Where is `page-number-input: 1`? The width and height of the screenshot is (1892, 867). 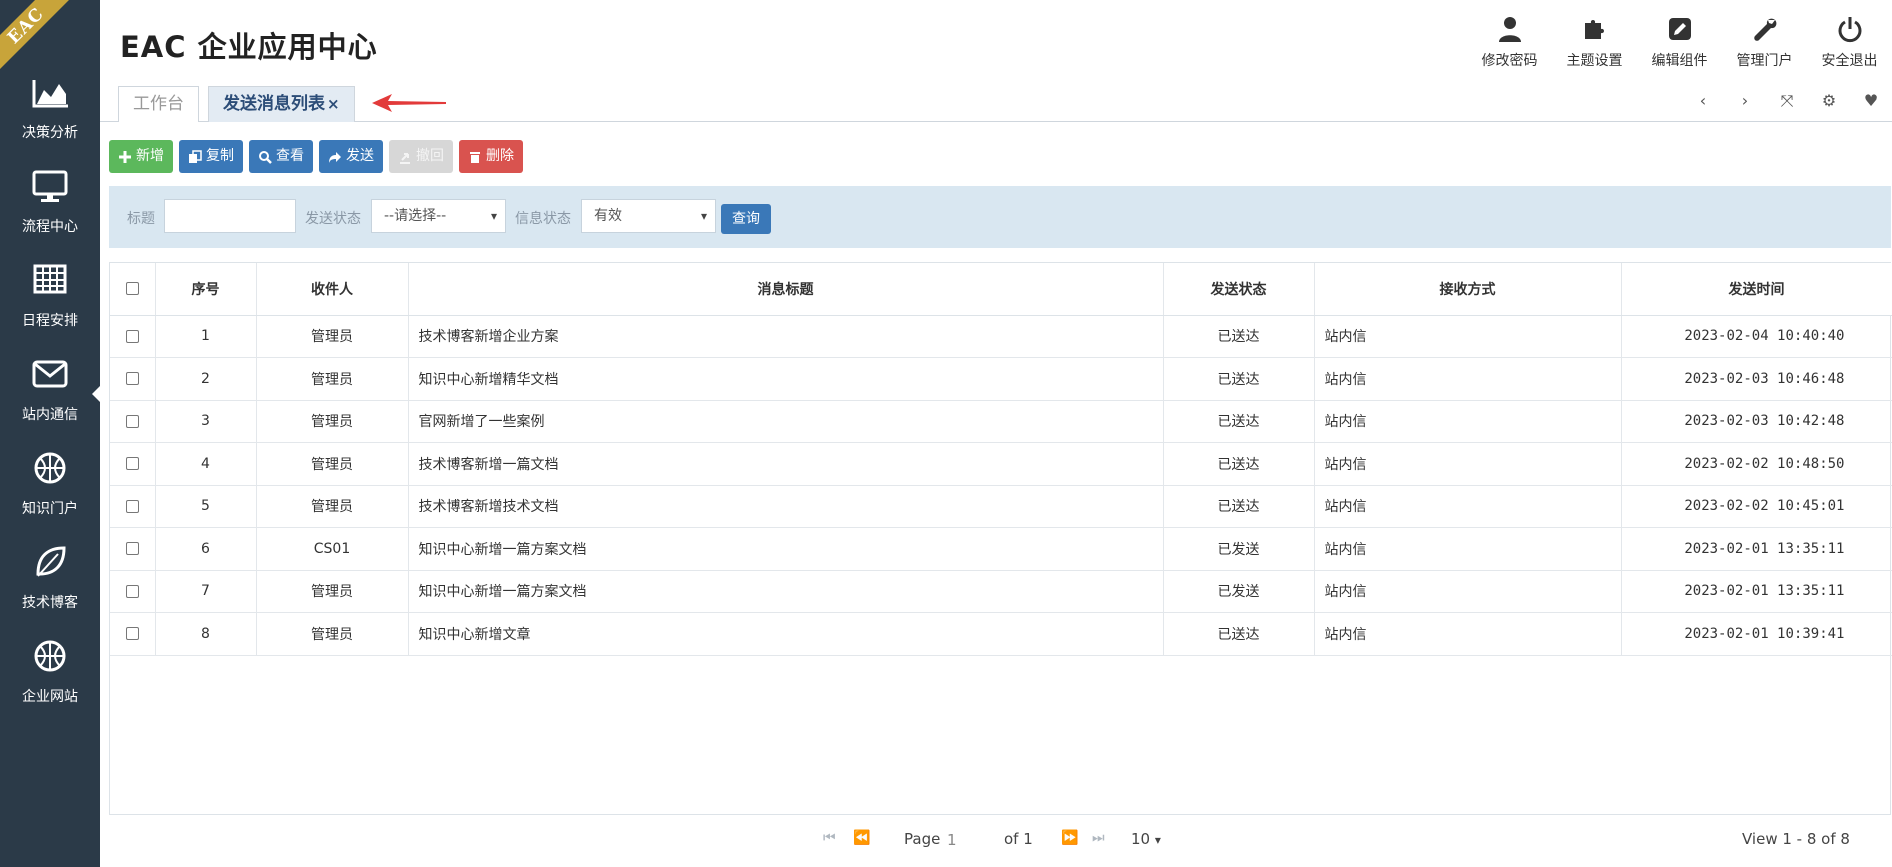
page-number-input: 1 is located at coordinates (969, 840).